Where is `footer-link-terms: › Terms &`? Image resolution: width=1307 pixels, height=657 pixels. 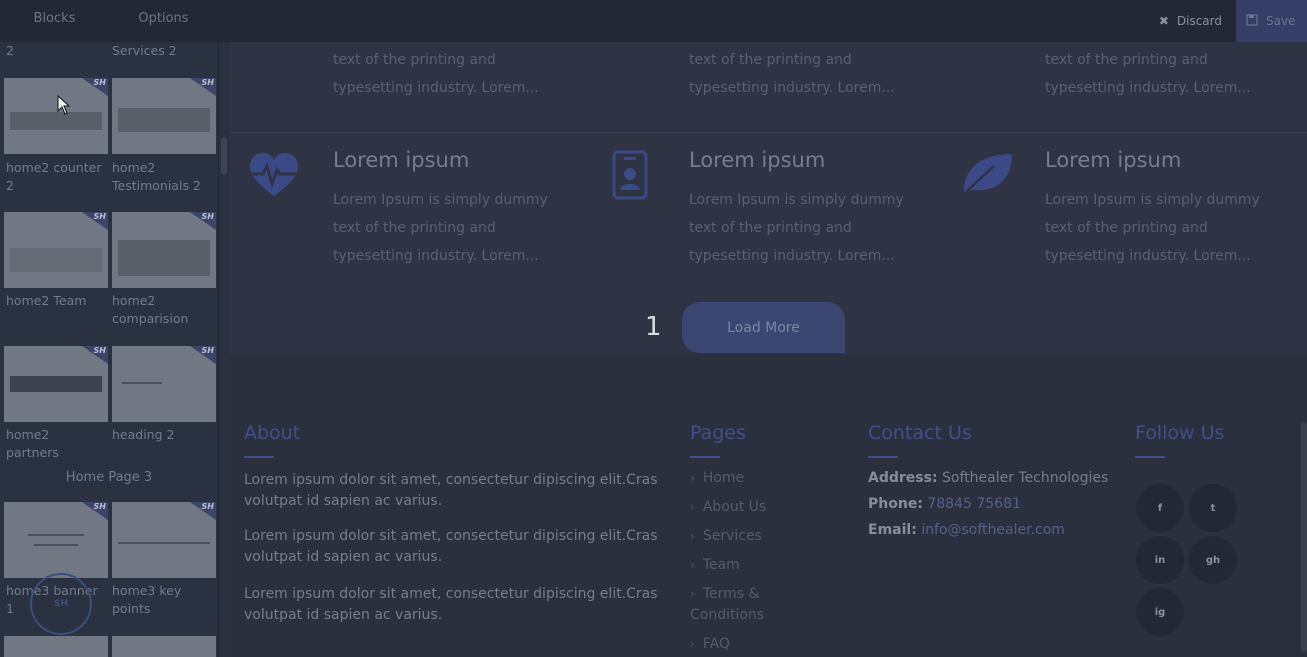
footer-link-terms: › Terms & is located at coordinates (724, 594).